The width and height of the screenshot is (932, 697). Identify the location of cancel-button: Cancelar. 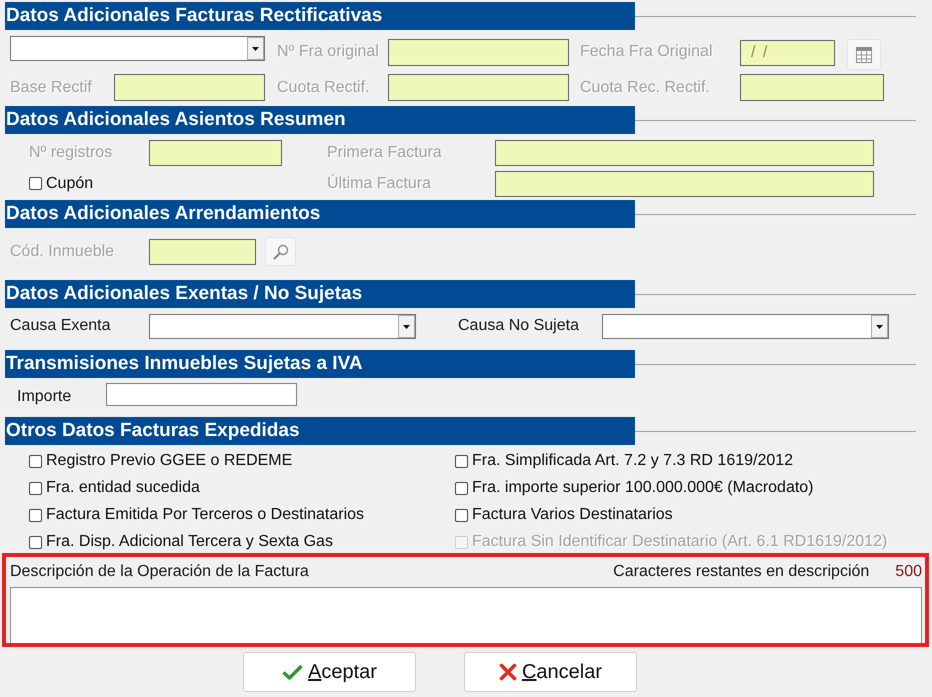
(550, 672).